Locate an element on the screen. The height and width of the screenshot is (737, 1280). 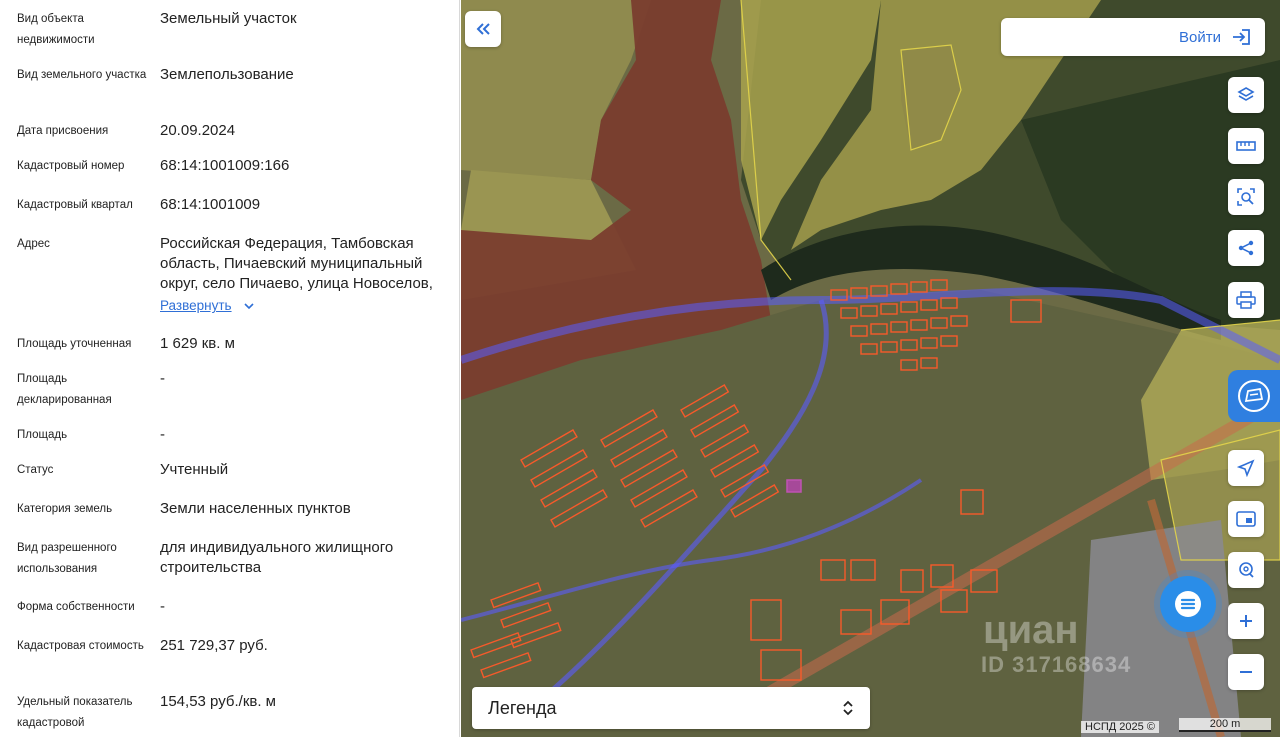
login-icon is located at coordinates (1241, 37).